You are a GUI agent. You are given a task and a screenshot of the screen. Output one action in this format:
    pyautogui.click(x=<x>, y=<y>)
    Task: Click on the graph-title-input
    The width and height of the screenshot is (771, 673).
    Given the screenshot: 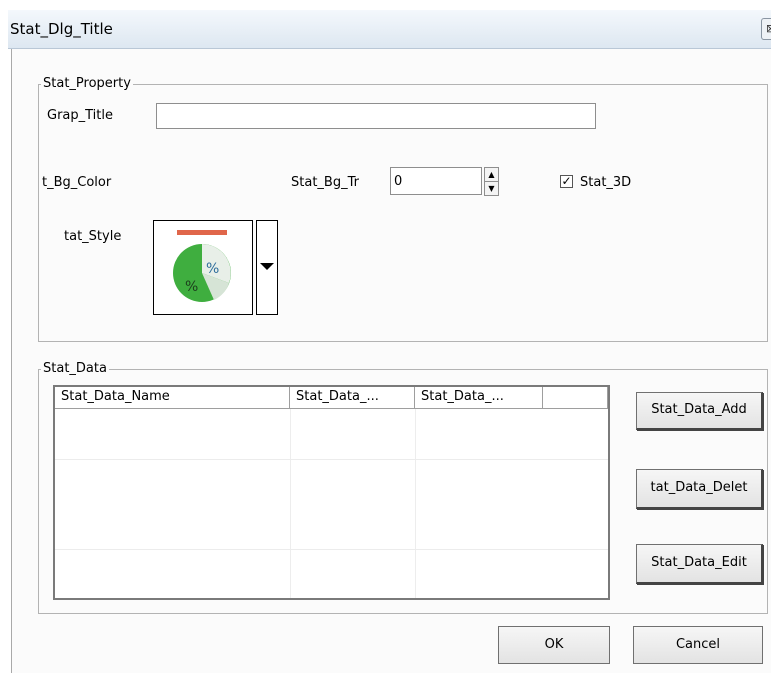 What is the action you would take?
    pyautogui.click(x=376, y=116)
    